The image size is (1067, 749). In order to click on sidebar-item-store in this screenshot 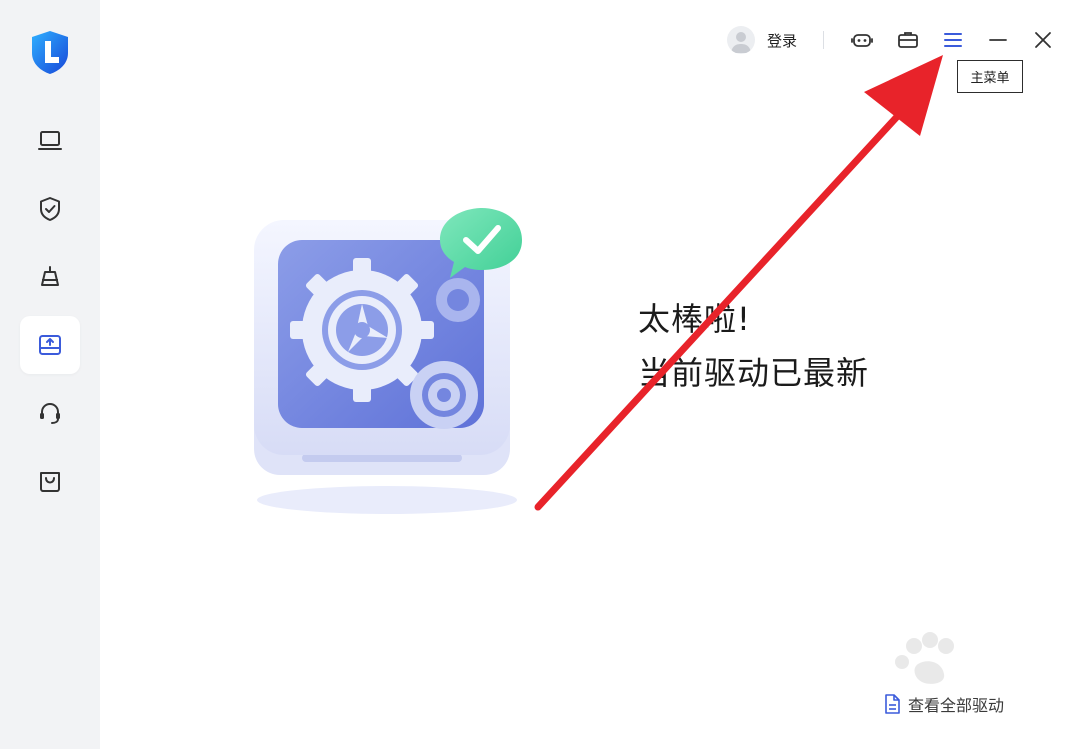, I will do `click(50, 481)`.